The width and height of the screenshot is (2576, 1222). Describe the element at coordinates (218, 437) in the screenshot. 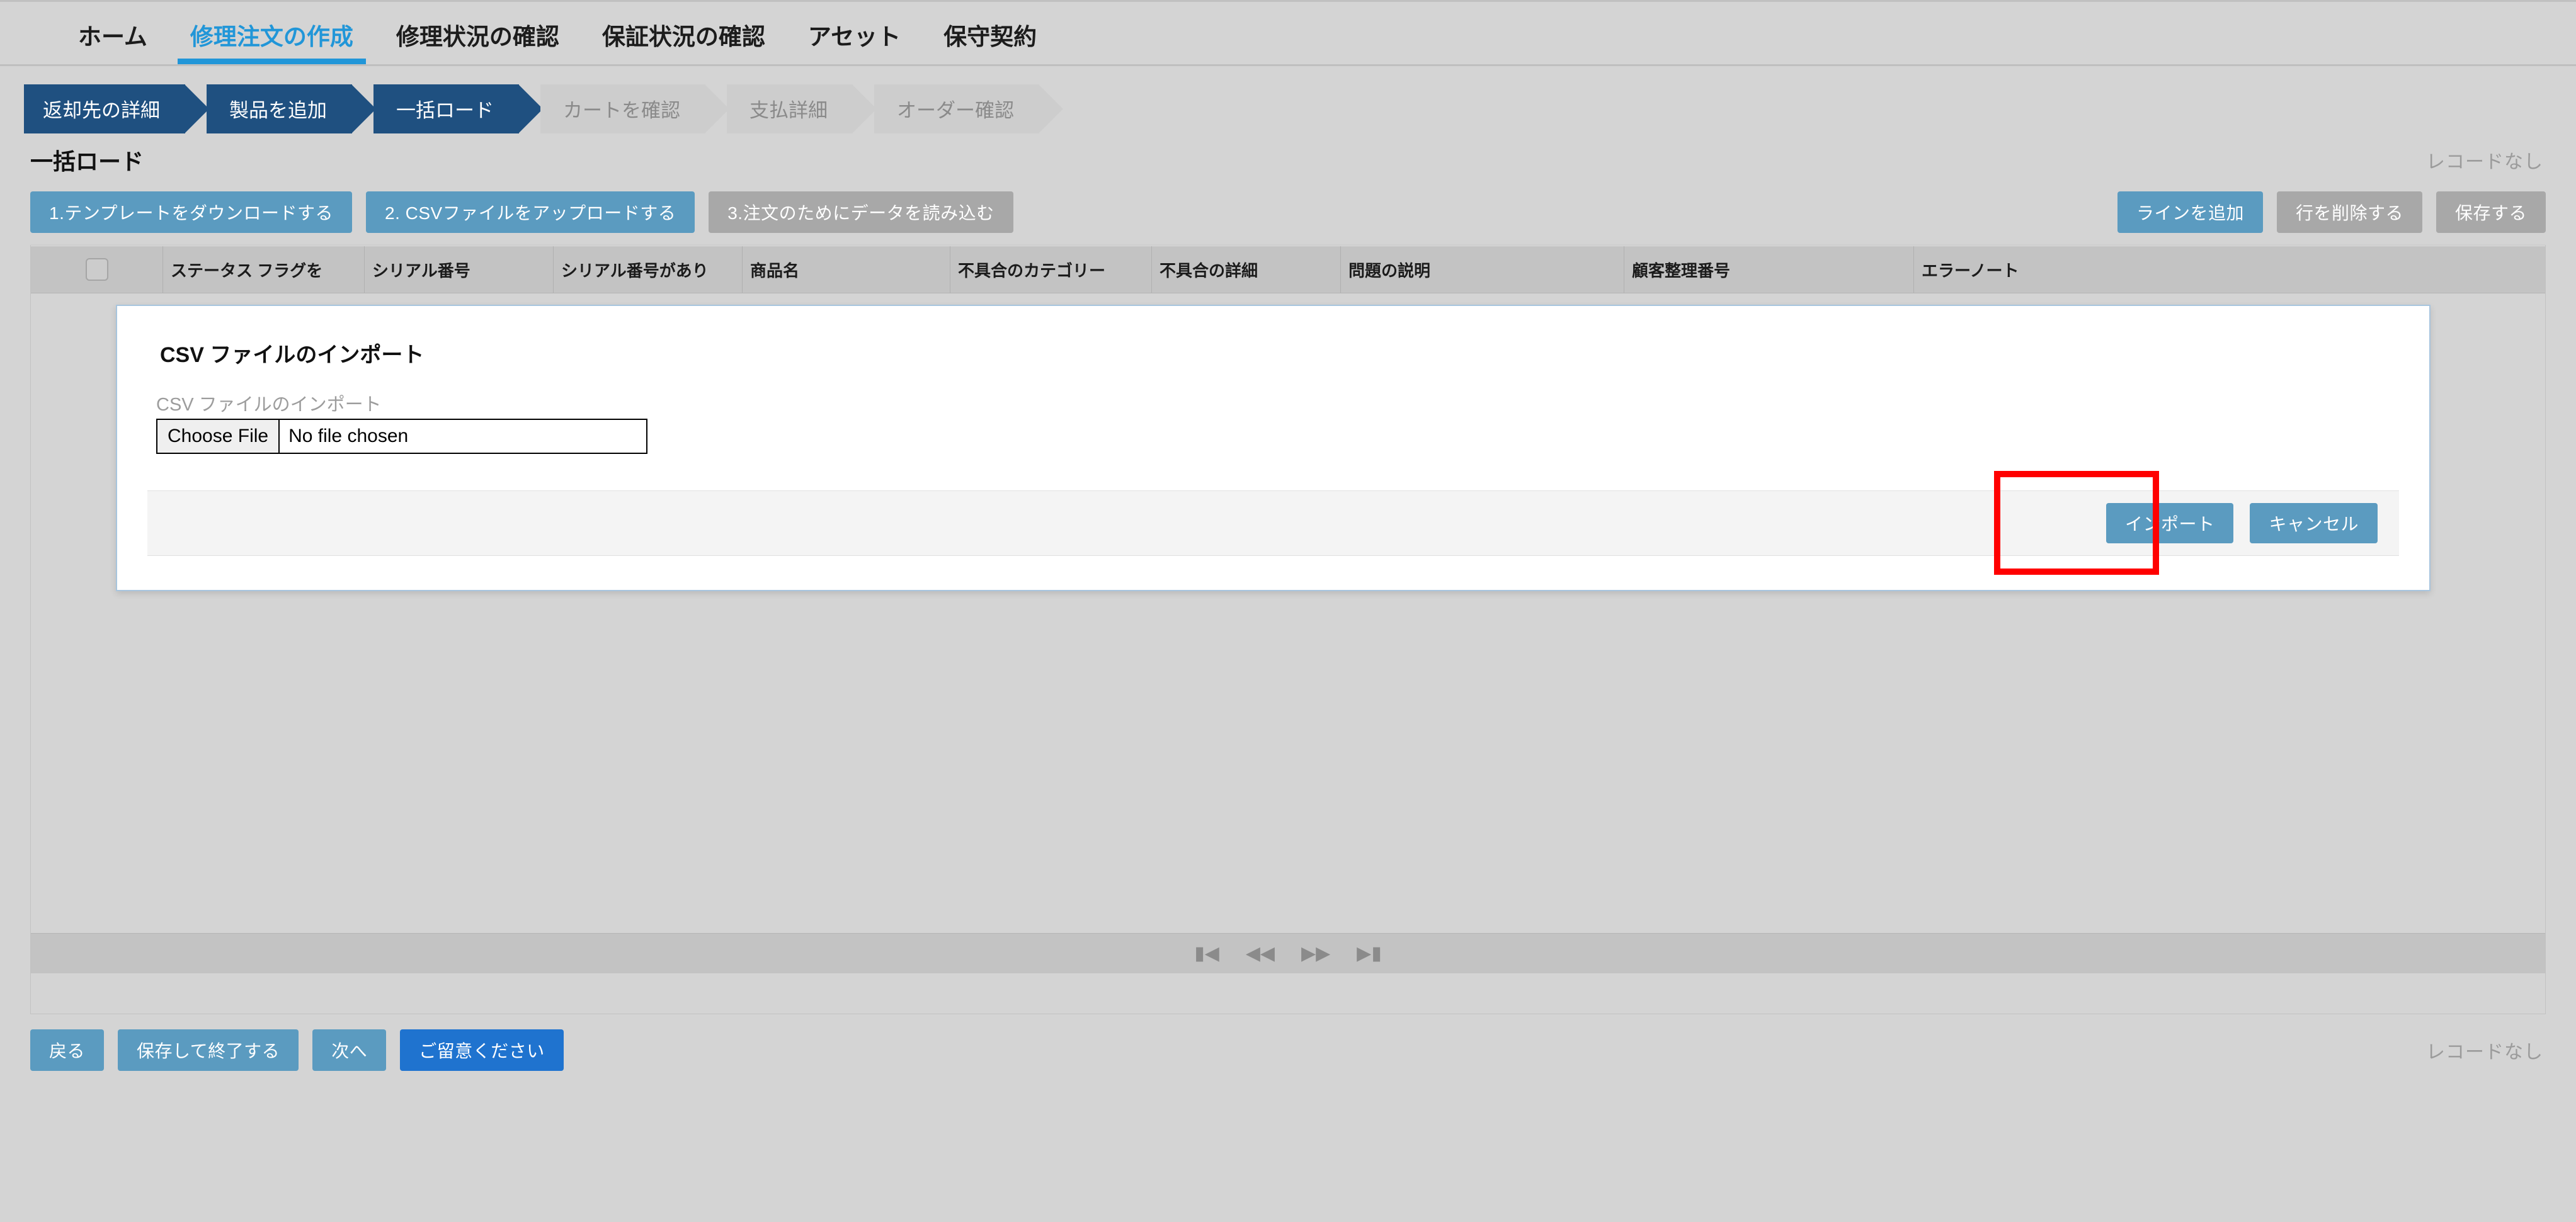

I see `choose-file-button: Choose File` at that location.